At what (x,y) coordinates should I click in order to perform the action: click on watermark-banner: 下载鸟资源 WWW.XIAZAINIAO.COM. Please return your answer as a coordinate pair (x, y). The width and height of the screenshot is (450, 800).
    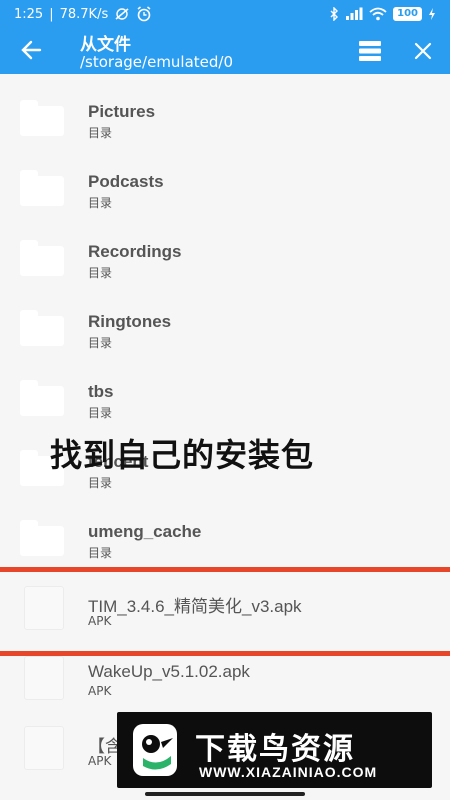
    Looking at the image, I should click on (274, 750).